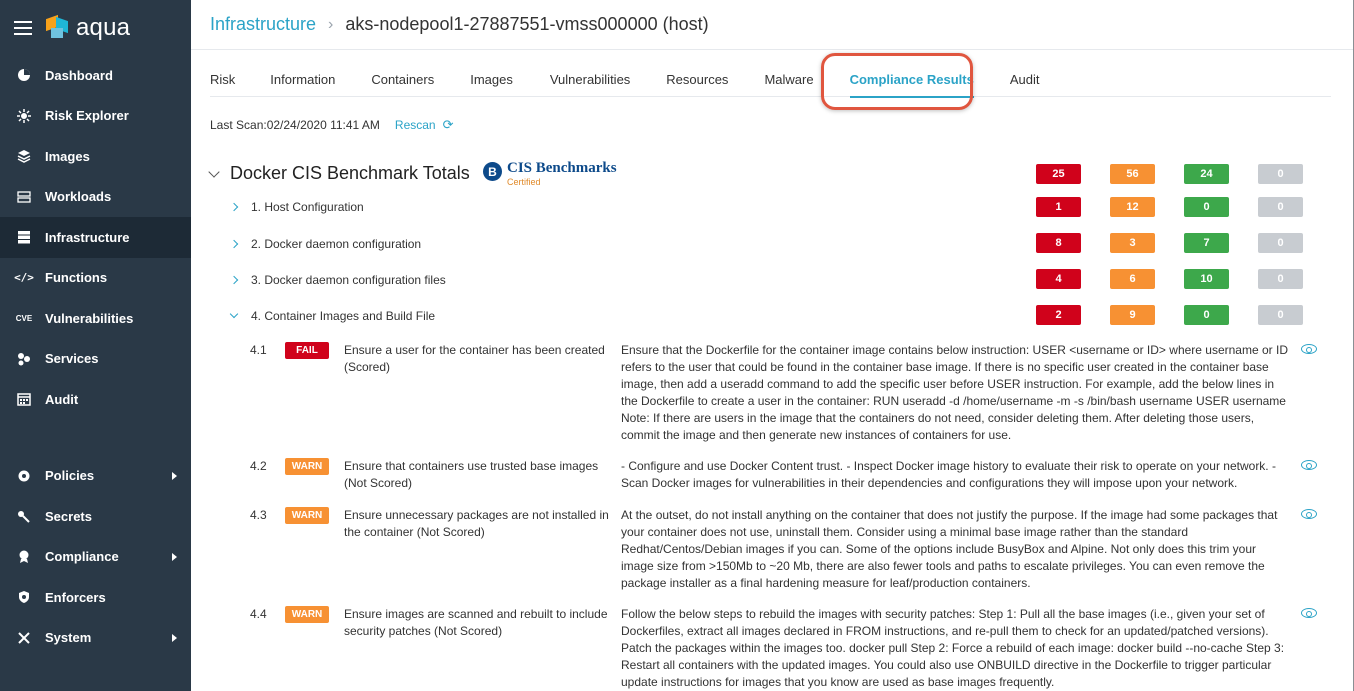 The image size is (1354, 691). What do you see at coordinates (1132, 315) in the screenshot?
I see `warn-count-badge: 9` at bounding box center [1132, 315].